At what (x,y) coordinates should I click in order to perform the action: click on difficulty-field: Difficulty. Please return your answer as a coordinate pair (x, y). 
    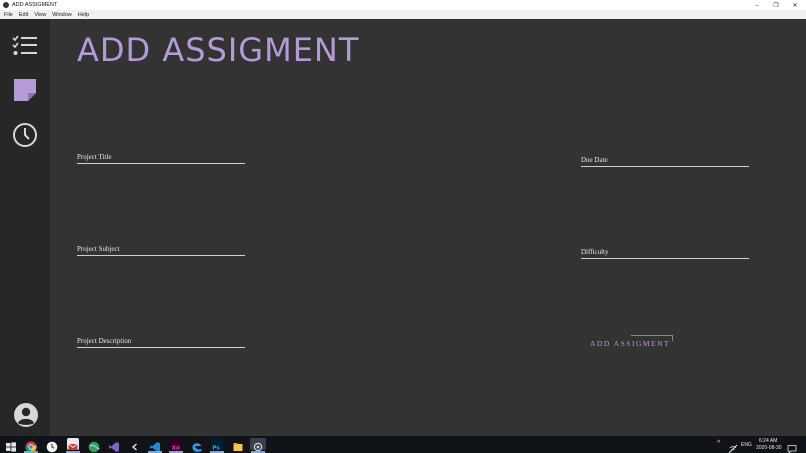
    Looking at the image, I should click on (665, 253).